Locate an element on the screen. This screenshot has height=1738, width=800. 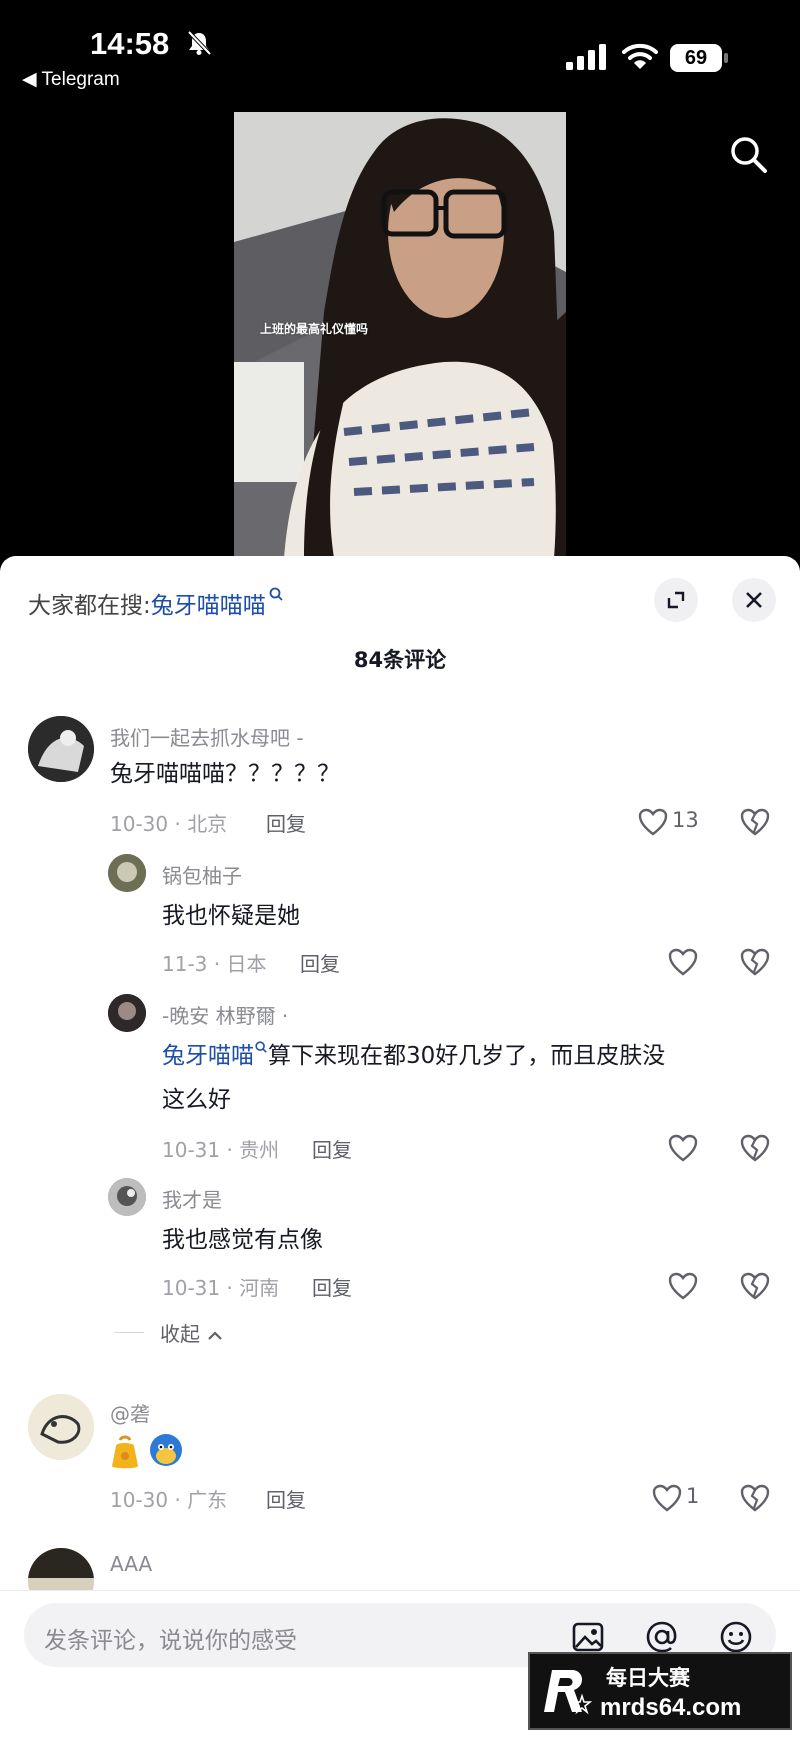
image-icon is located at coordinates (588, 1637).